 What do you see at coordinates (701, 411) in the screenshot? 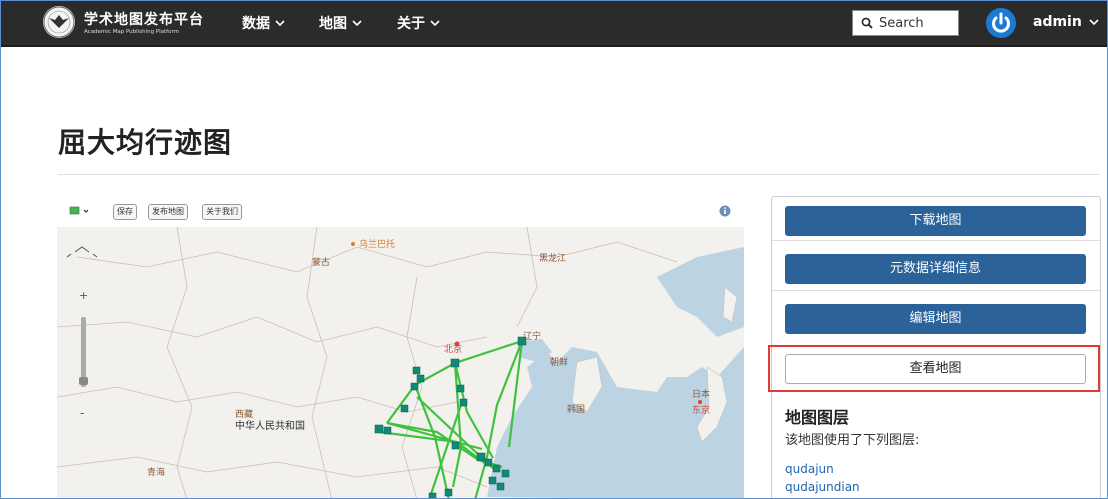
I see `map-label: 东京` at bounding box center [701, 411].